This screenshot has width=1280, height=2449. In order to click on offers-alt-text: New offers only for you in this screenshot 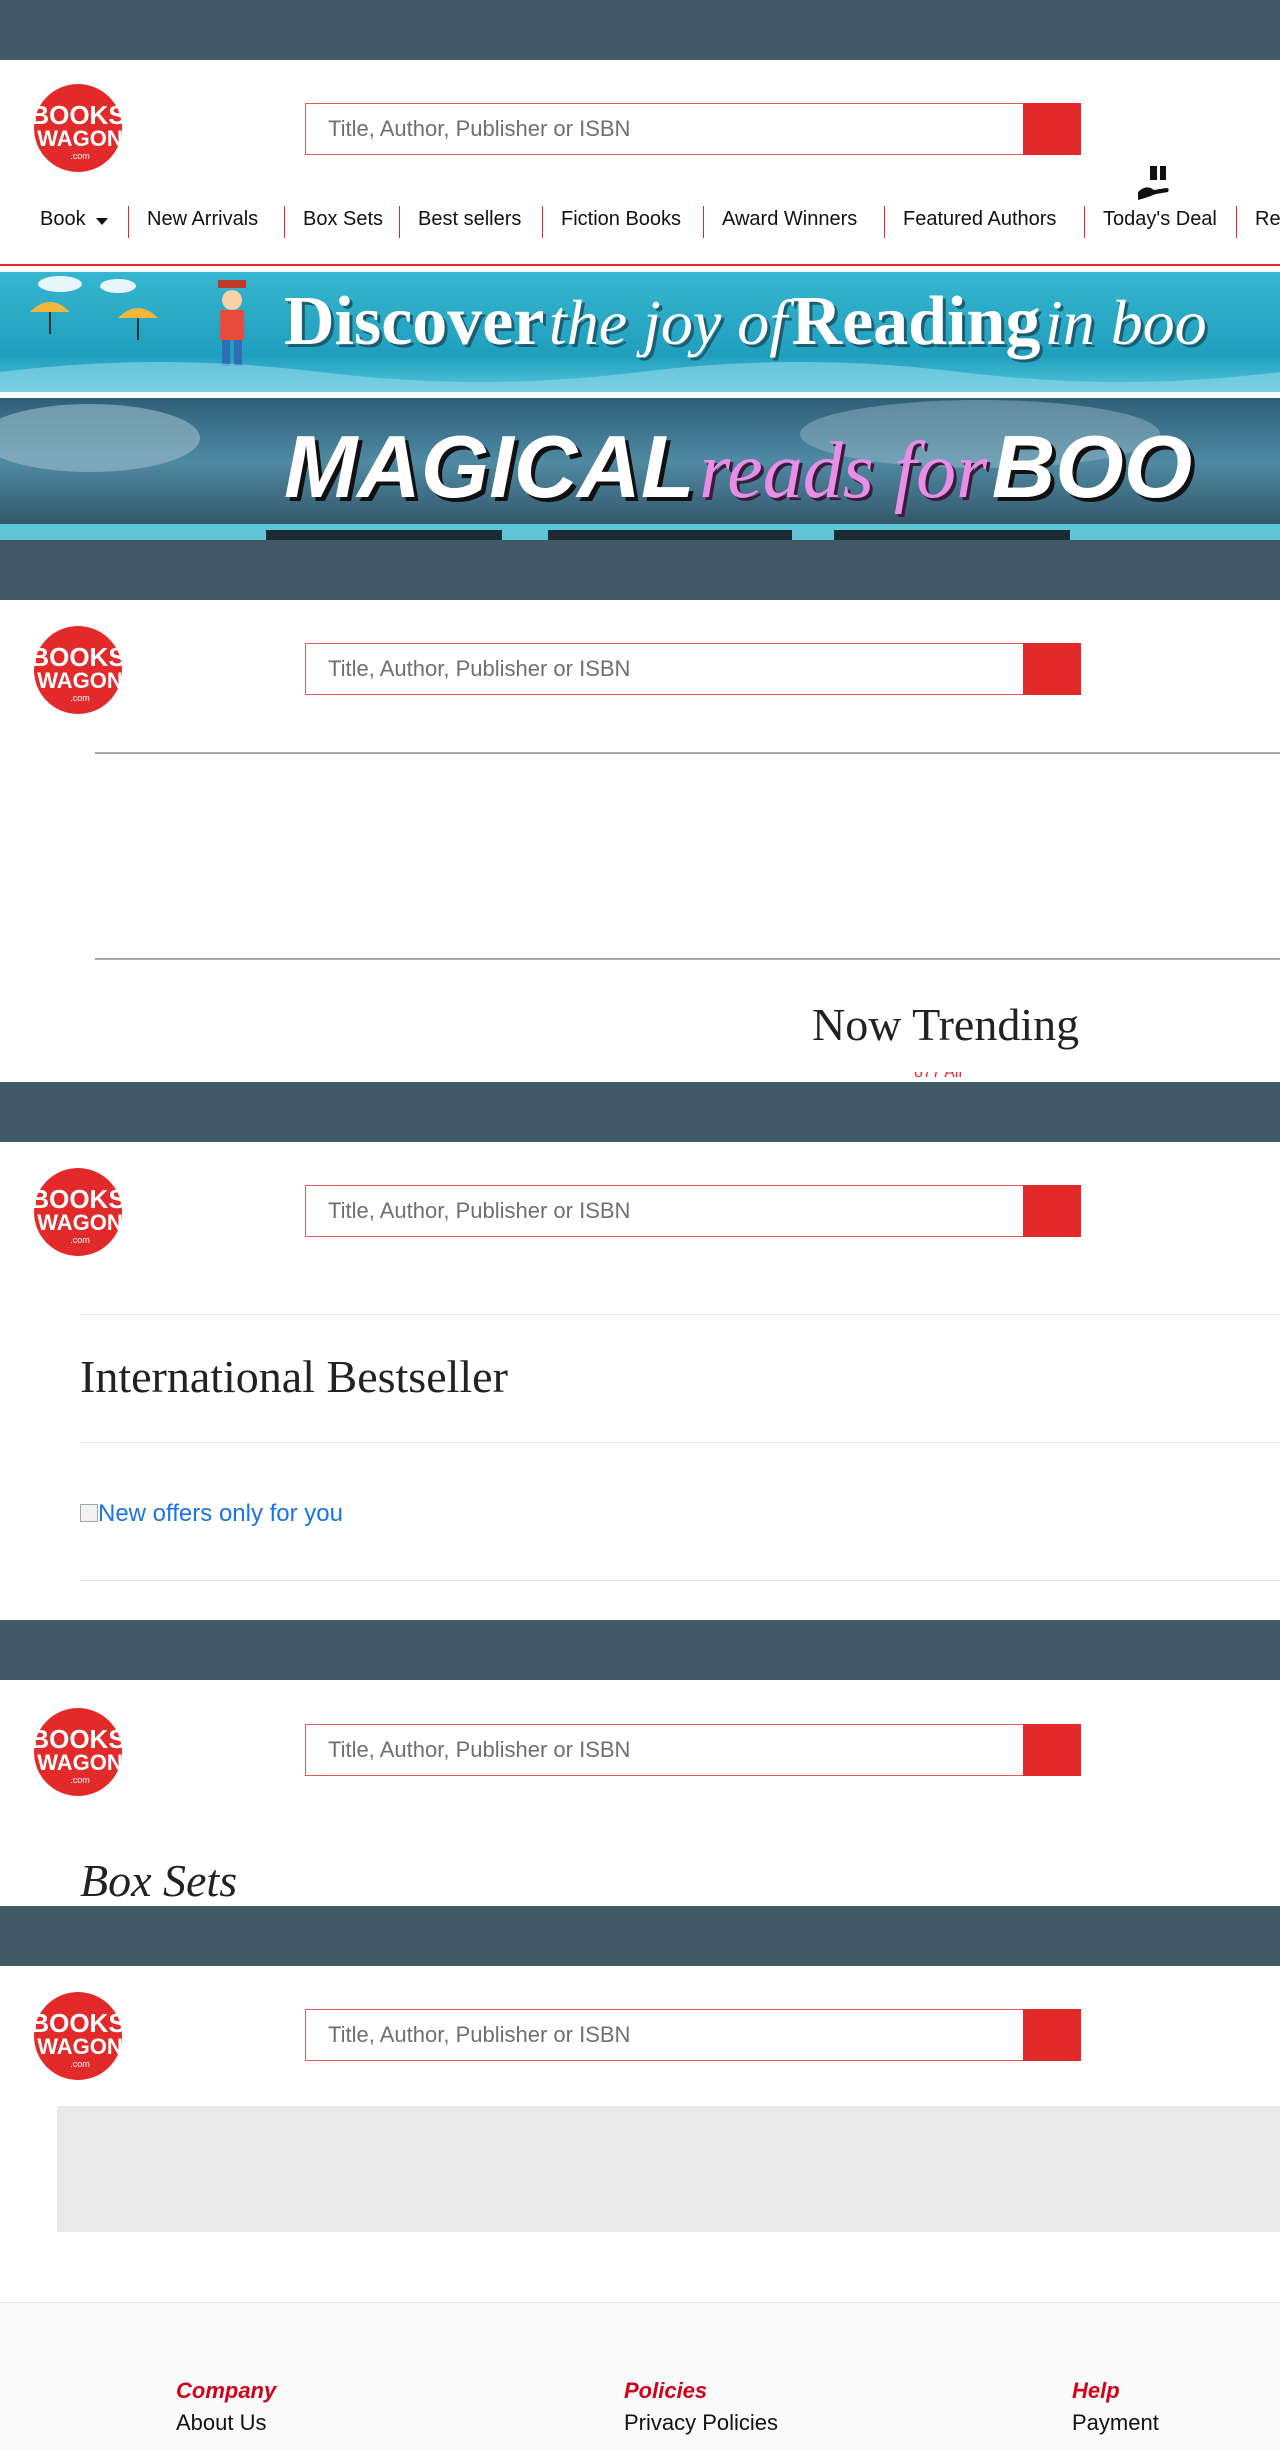, I will do `click(221, 1513)`.